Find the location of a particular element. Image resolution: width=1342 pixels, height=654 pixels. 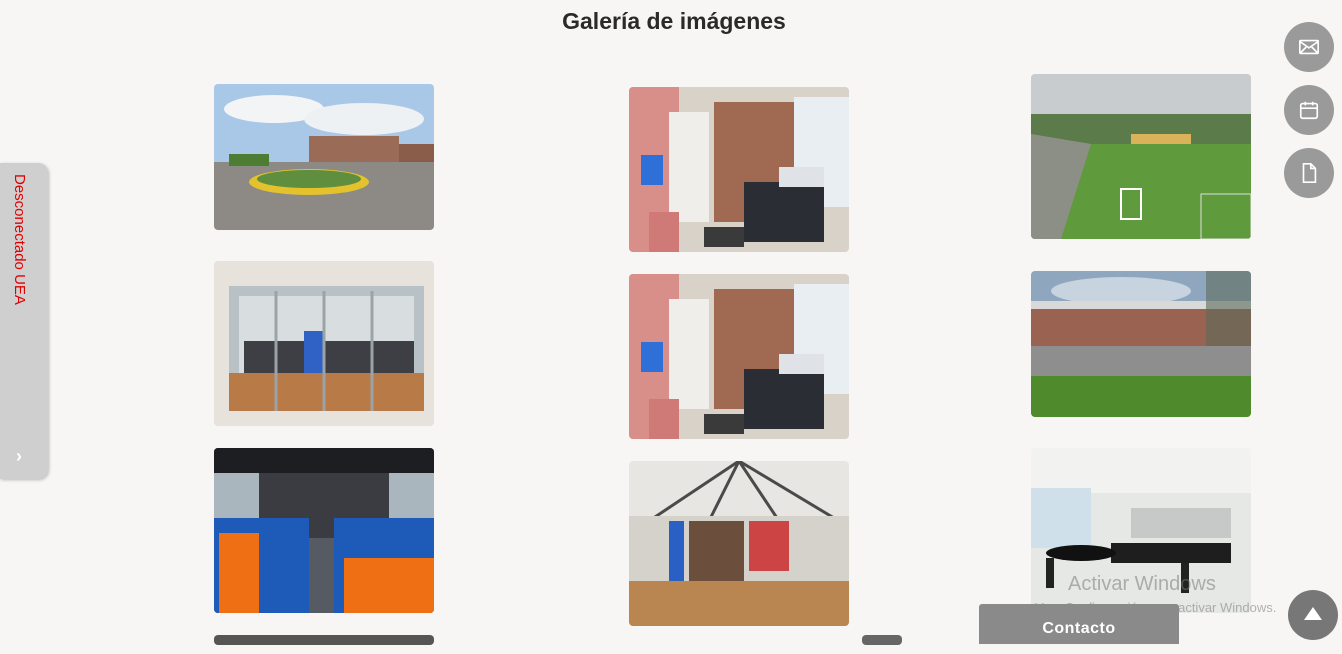

gallery-photo-bus-interior is located at coordinates (324, 530).